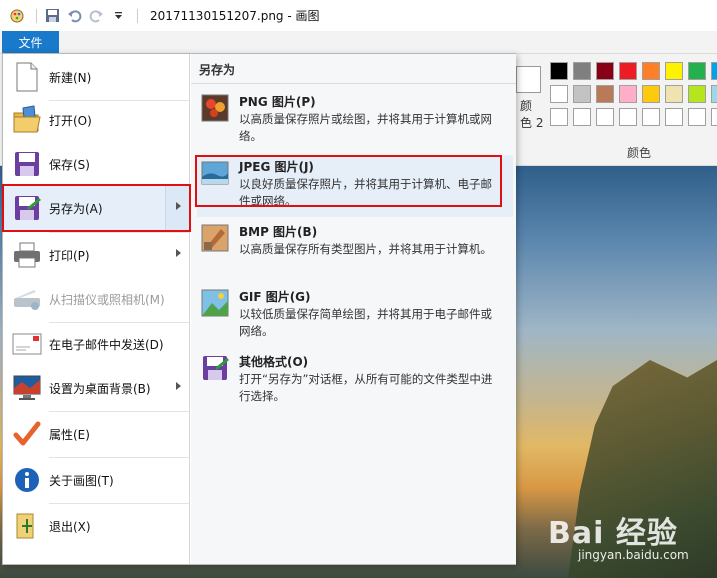  What do you see at coordinates (96, 255) in the screenshot?
I see `menu-item-print: 打印(P)` at bounding box center [96, 255].